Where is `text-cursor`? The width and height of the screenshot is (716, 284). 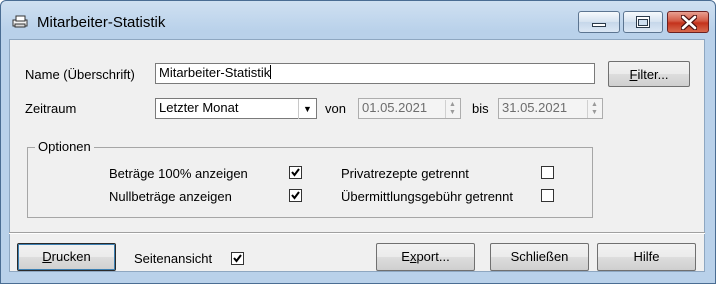
text-cursor is located at coordinates (271, 72).